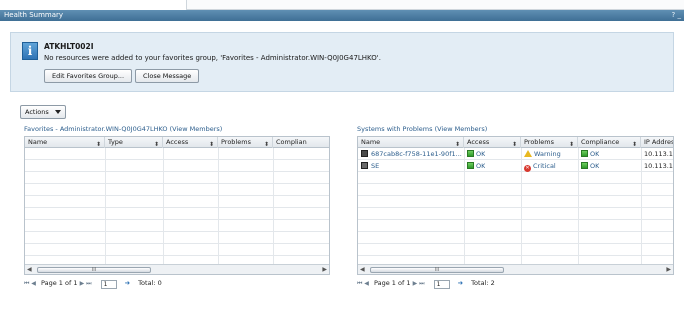 The image size is (684, 319). I want to click on favorites-view-members-link: (View Members), so click(196, 129).